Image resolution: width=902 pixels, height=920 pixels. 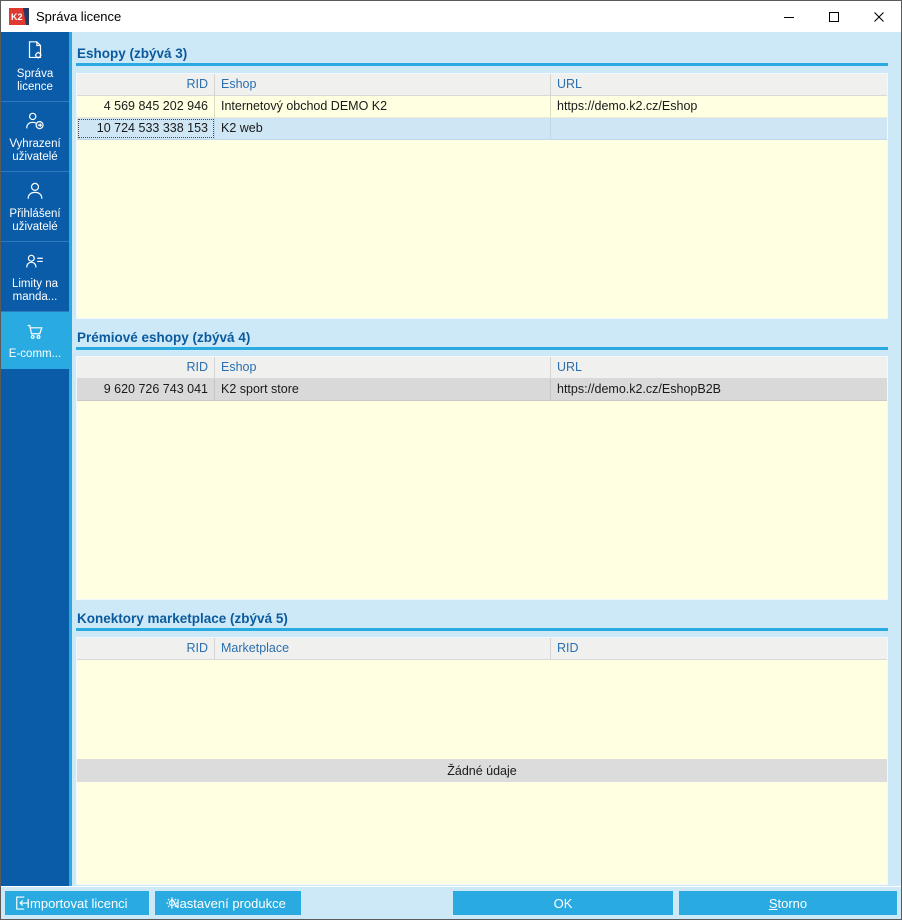 What do you see at coordinates (146, 389) in the screenshot?
I see `cell-rid: 9 620 726 743 041` at bounding box center [146, 389].